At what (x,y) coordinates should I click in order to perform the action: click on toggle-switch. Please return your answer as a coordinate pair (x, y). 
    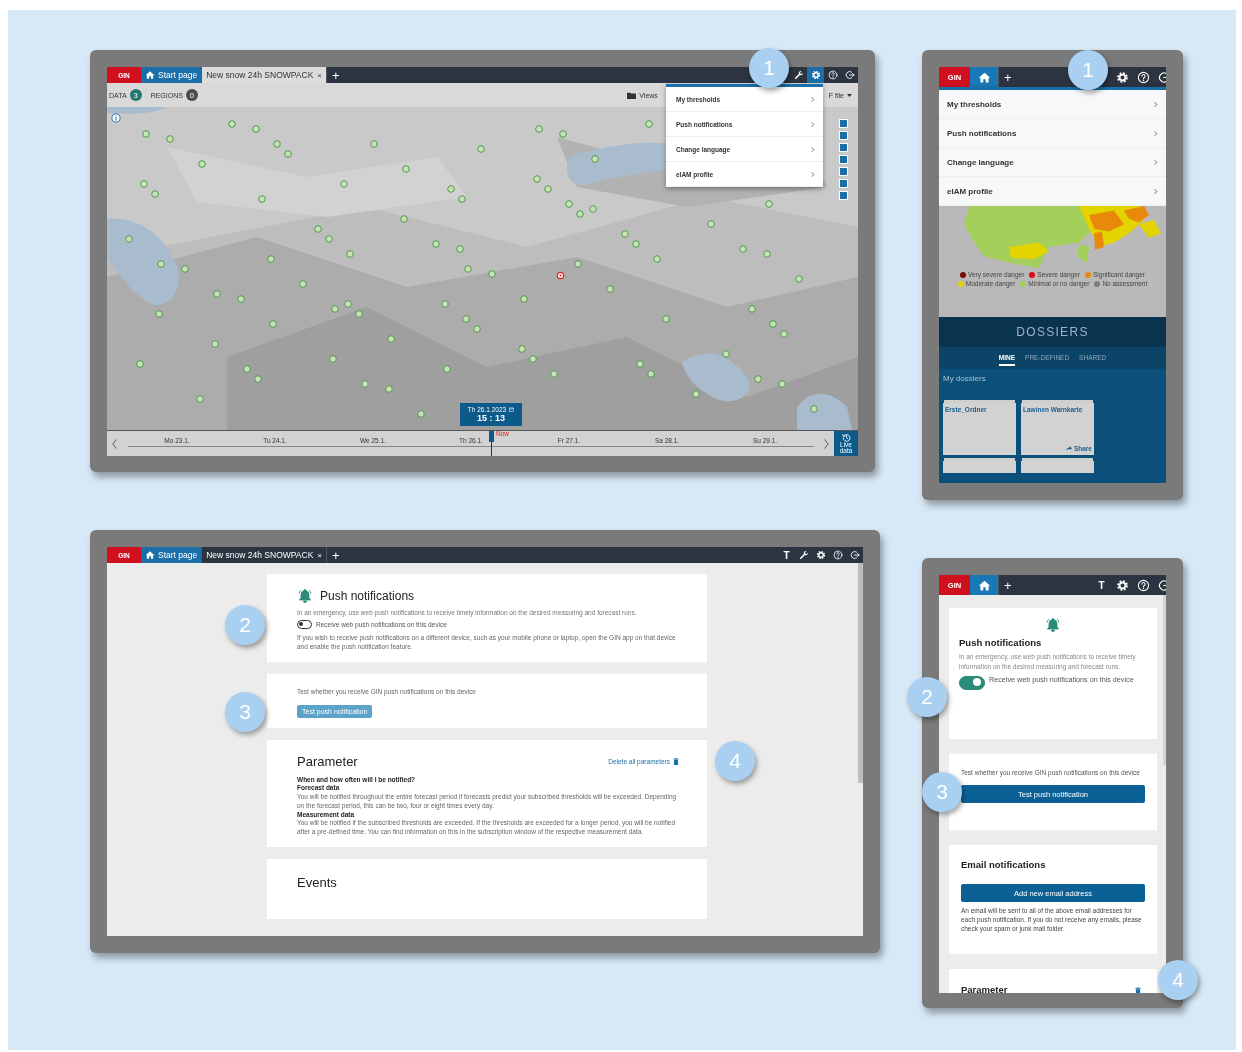
    Looking at the image, I should click on (972, 682).